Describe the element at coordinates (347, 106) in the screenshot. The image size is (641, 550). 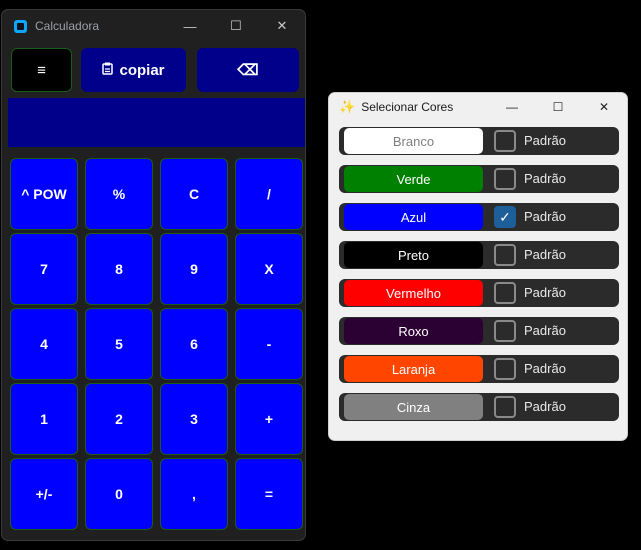
I see `feather-icon: ✨` at that location.